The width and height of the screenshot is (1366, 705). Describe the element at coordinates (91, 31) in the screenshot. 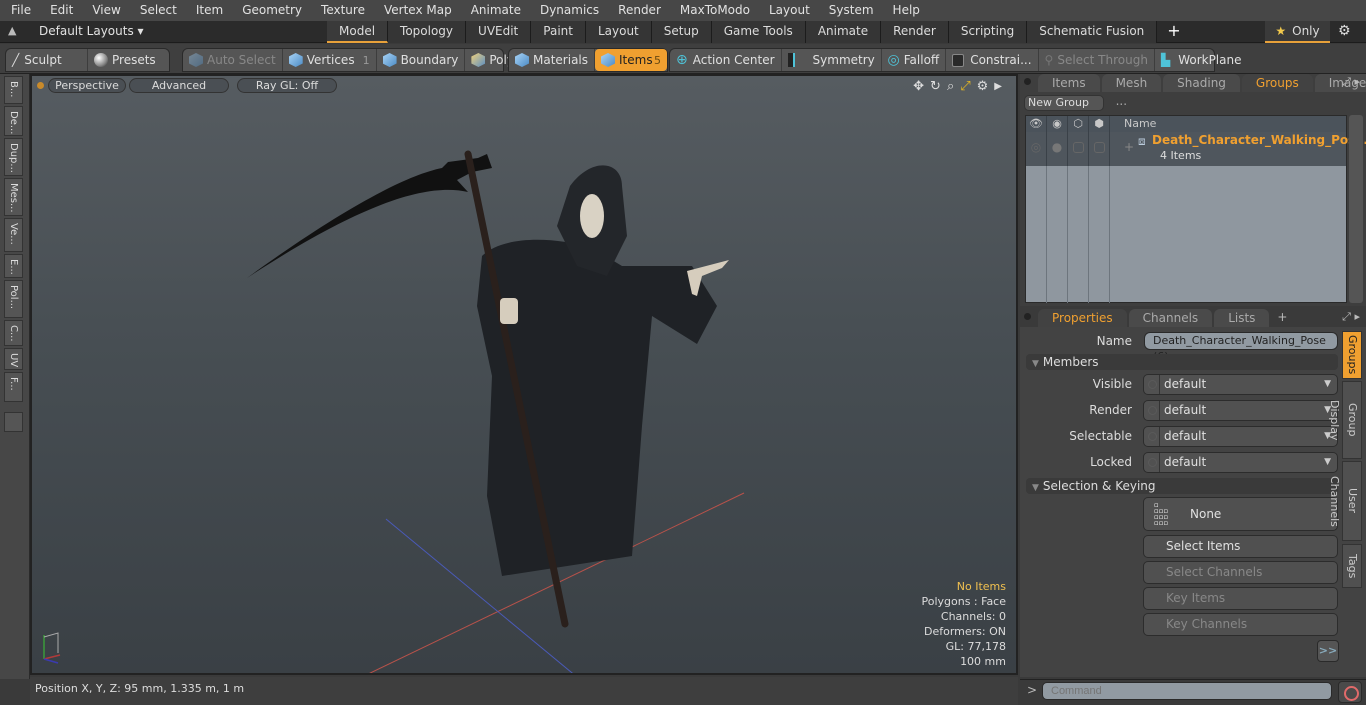

I see `default-layouts-dropdown: Default Layouts ▾` at that location.